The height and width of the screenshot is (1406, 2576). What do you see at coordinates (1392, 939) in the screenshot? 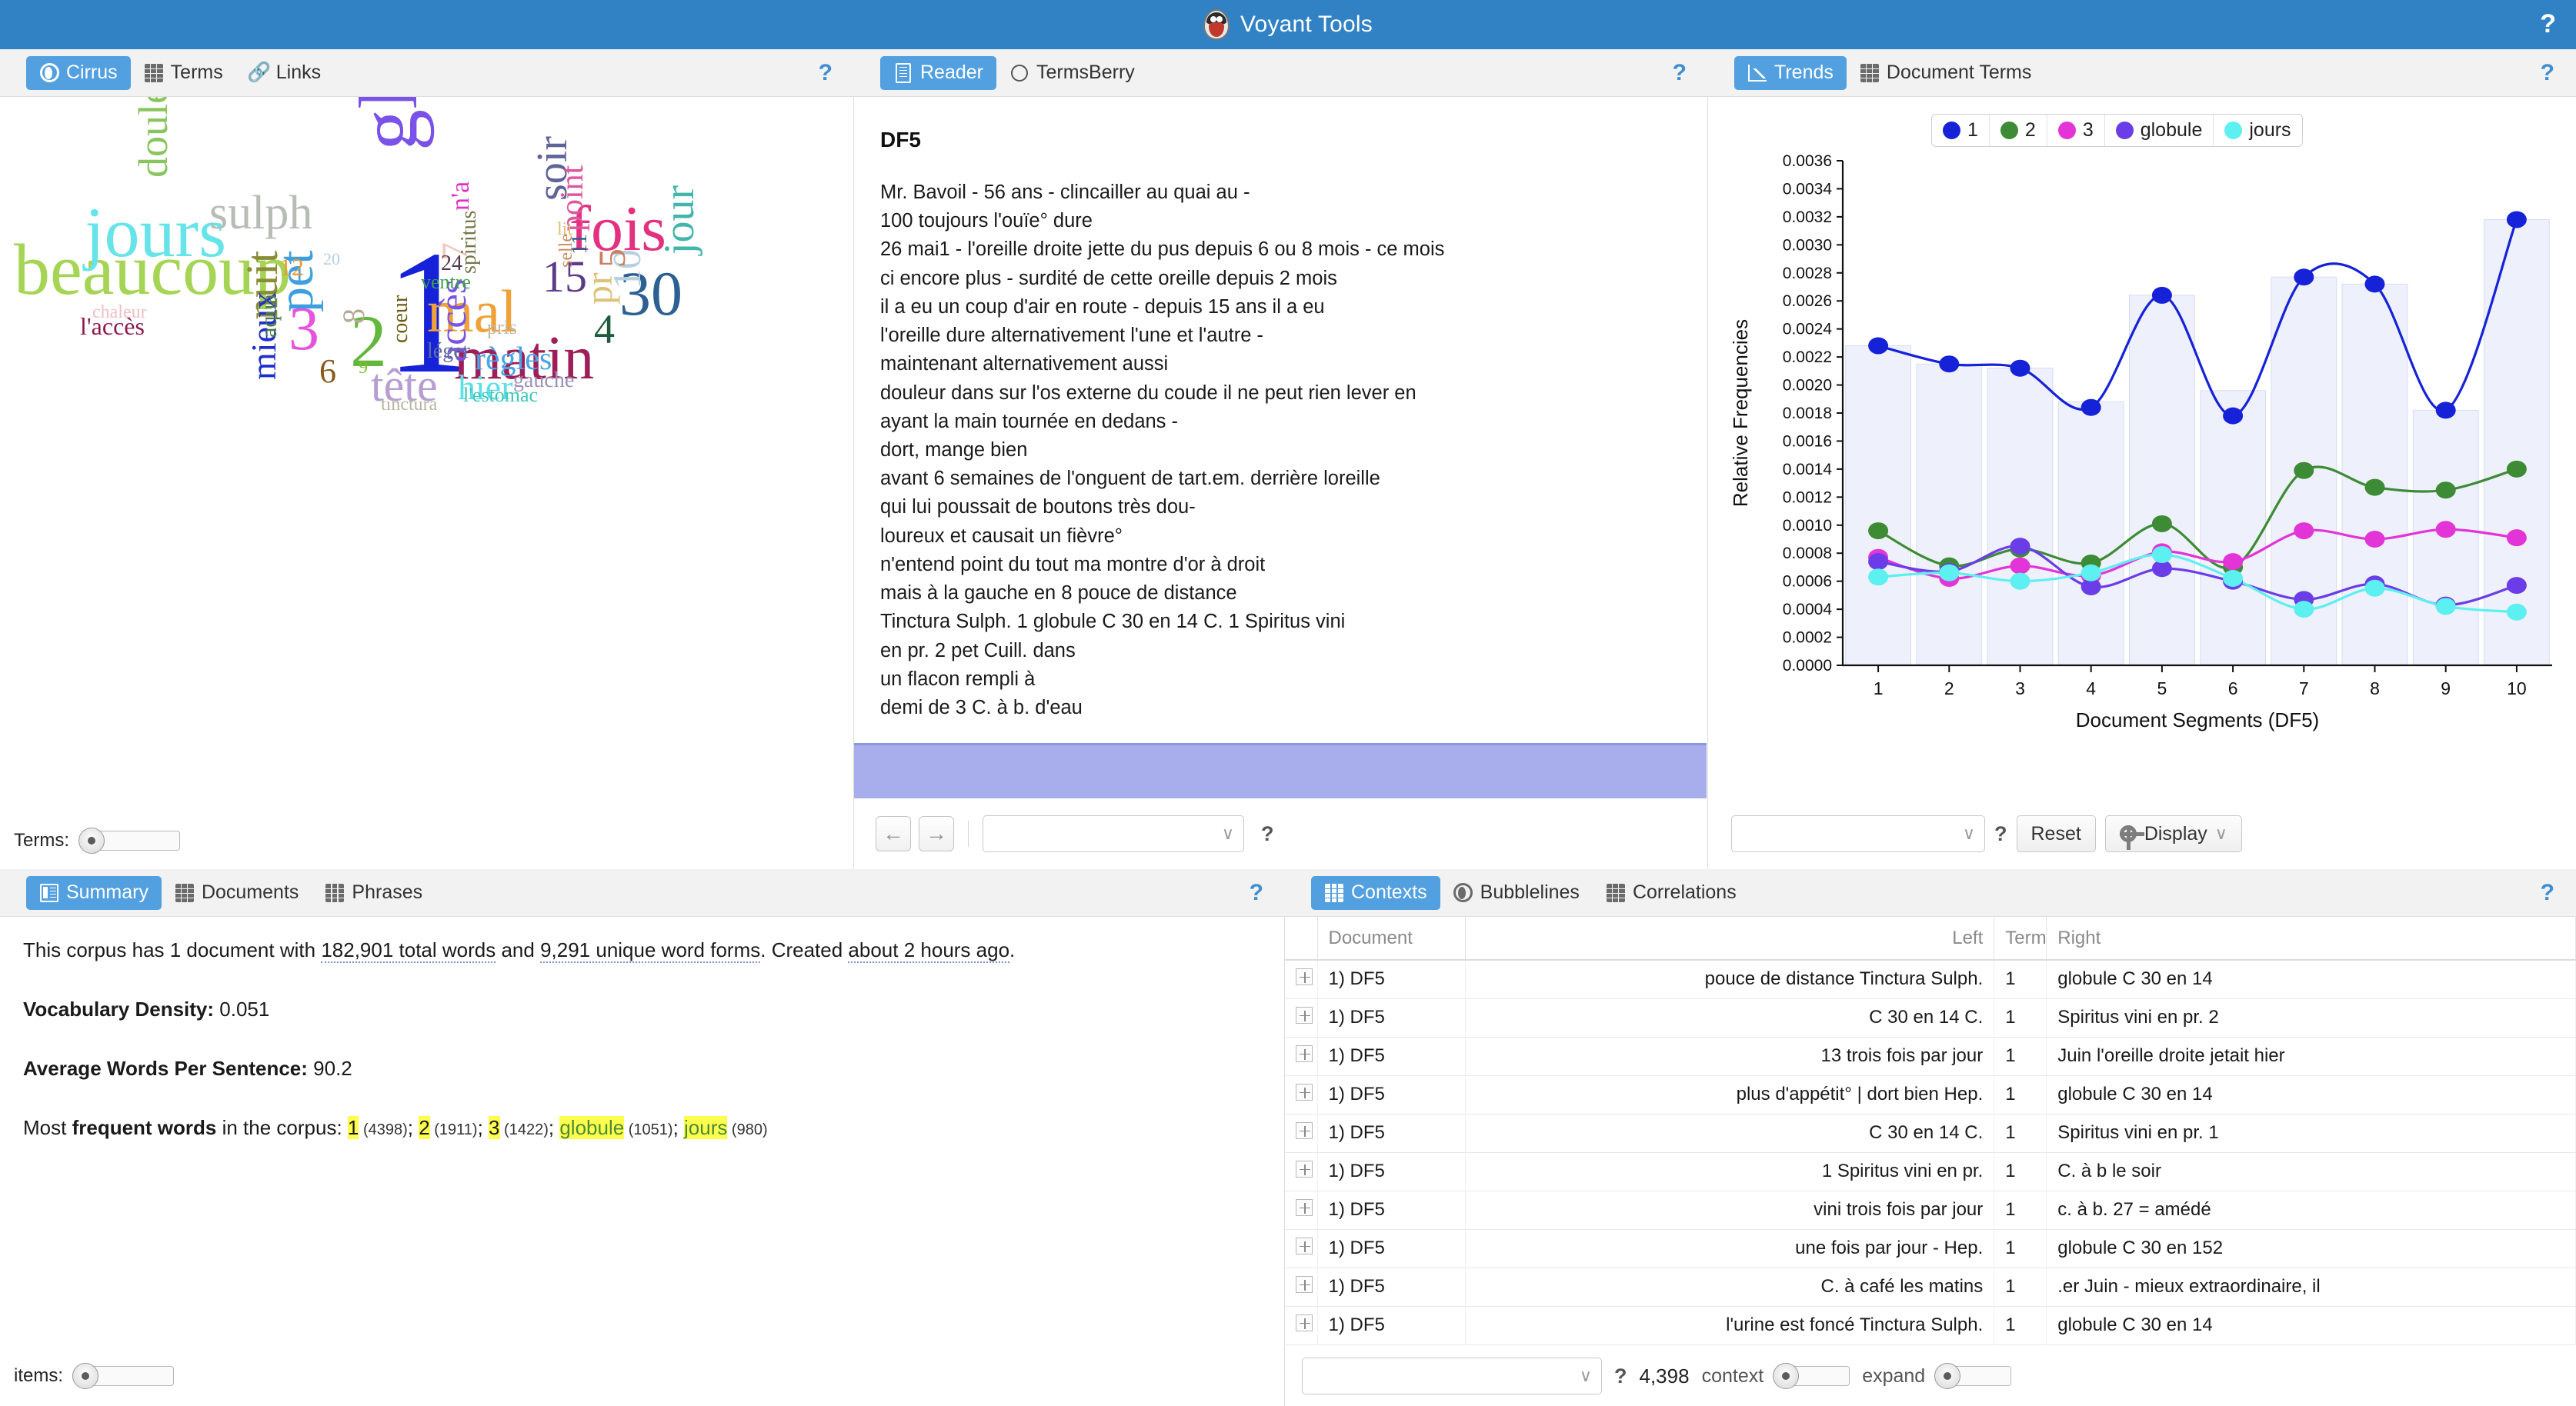
I see `col-document: Document` at bounding box center [1392, 939].